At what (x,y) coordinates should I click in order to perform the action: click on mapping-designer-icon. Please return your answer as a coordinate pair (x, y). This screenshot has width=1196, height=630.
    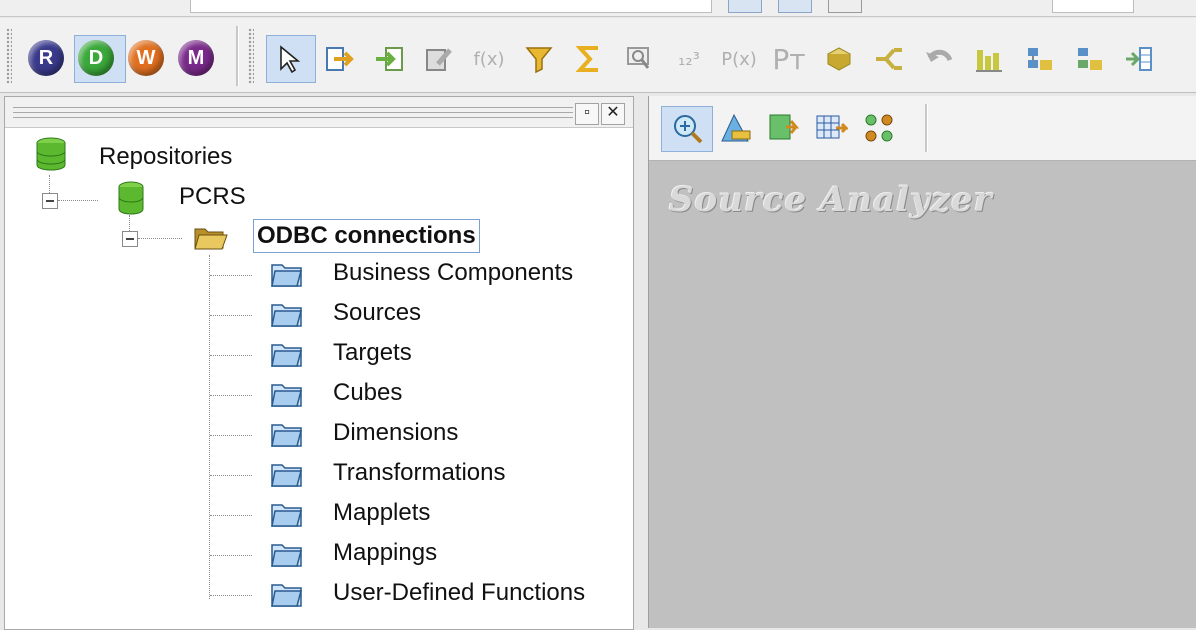
    Looking at the image, I should click on (879, 128).